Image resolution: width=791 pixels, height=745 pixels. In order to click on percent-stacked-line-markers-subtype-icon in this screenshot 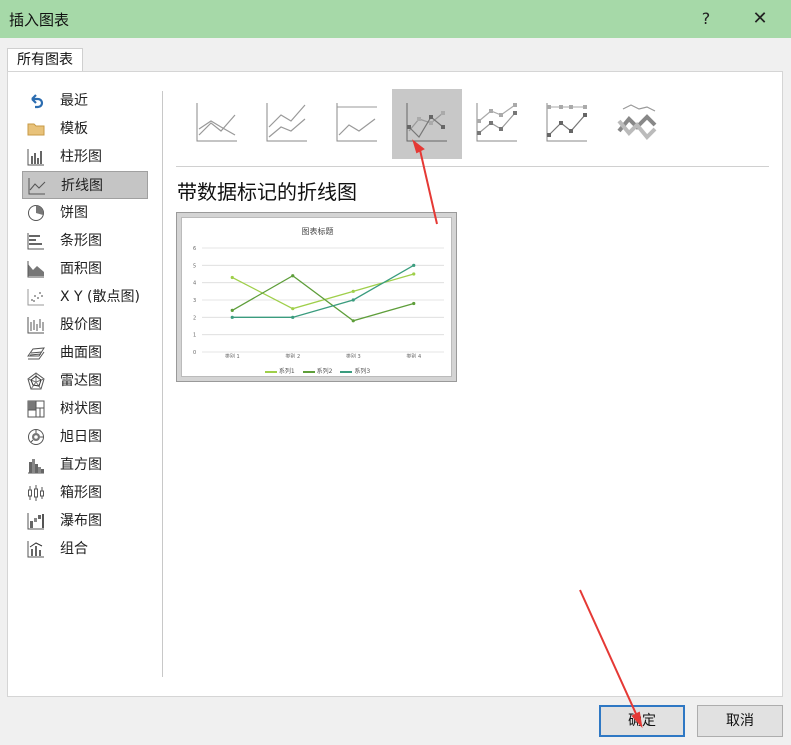, I will do `click(566, 122)`.